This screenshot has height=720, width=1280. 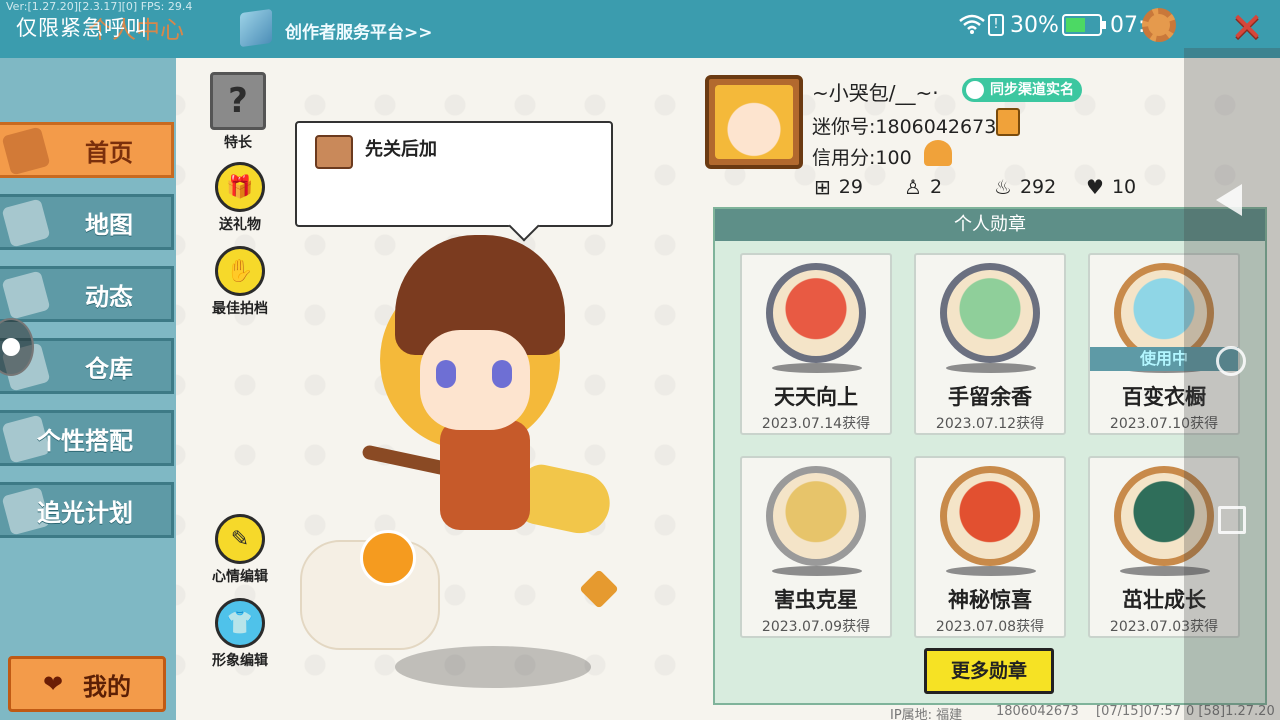 I want to click on image-edit-button: 👕 形象编辑, so click(x=240, y=634).